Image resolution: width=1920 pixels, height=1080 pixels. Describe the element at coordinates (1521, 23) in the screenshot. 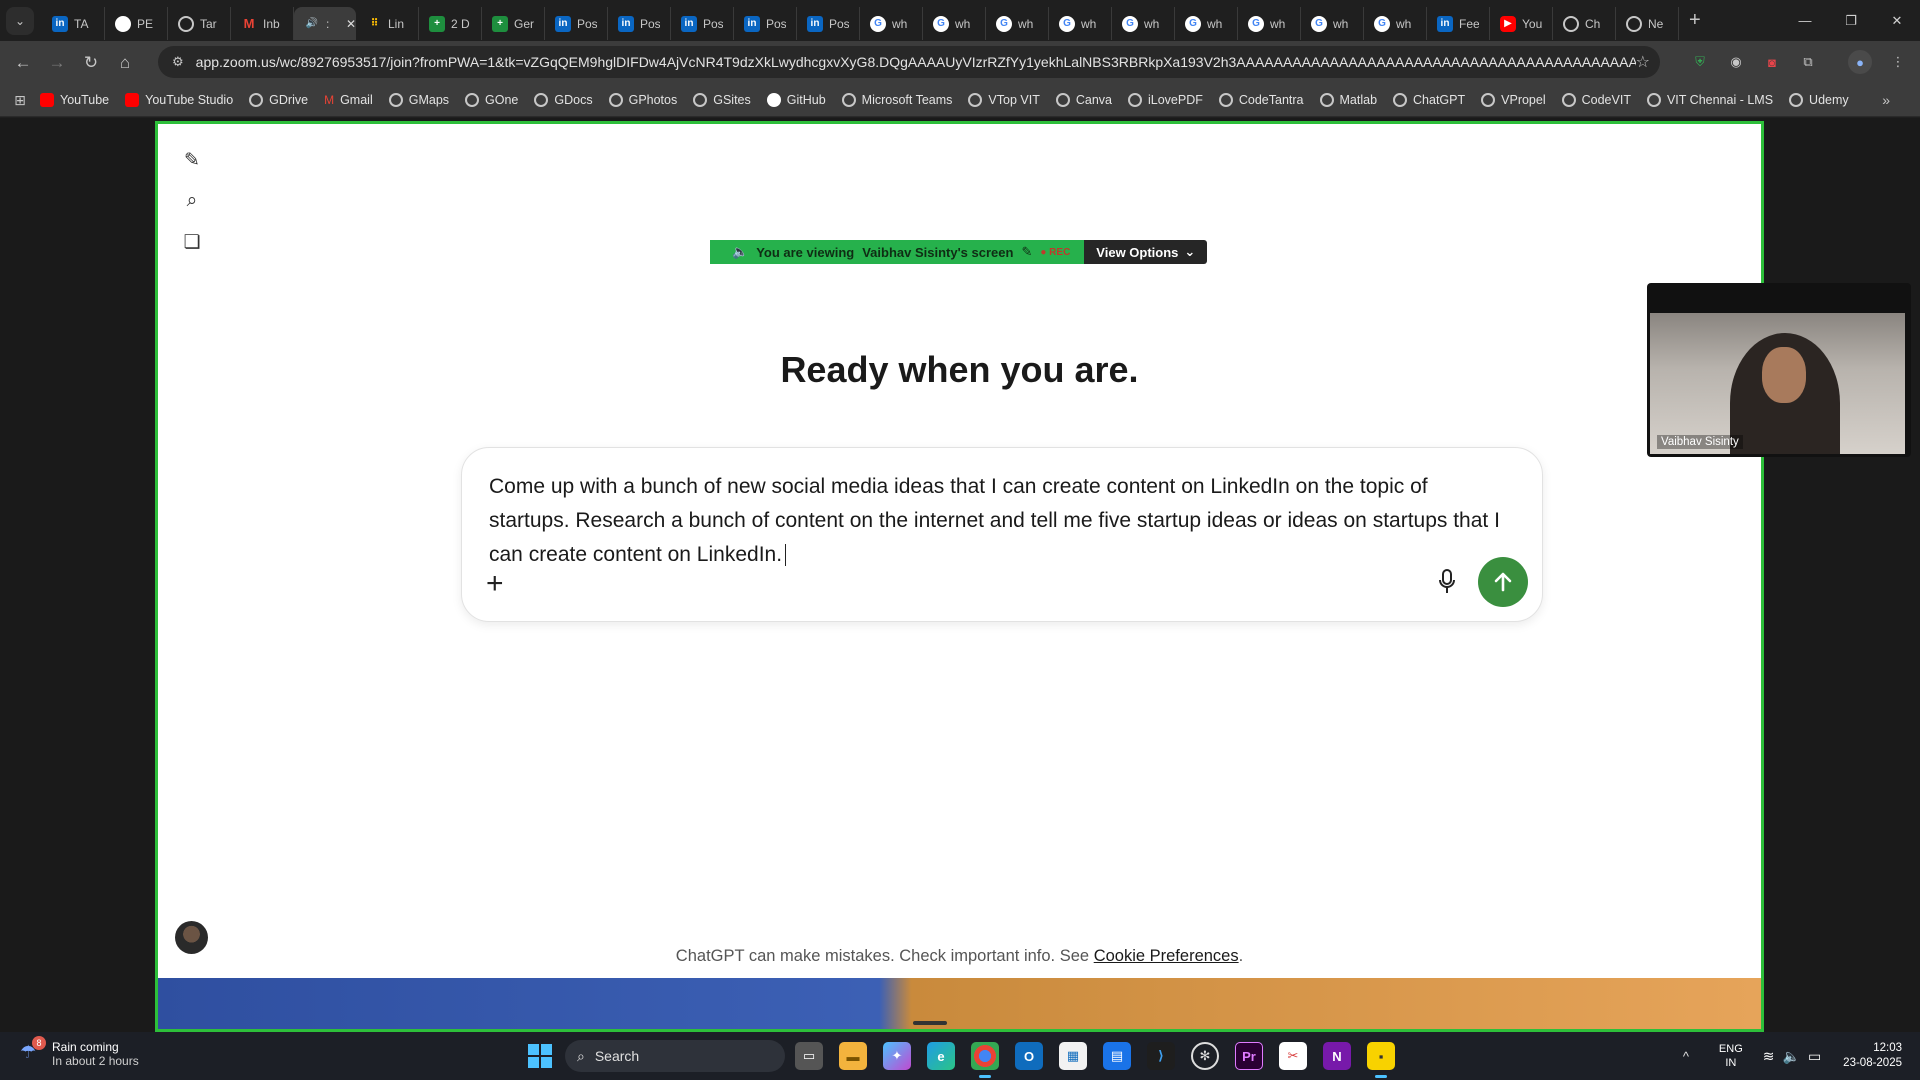

I see `browser-tab: ▶ You` at that location.